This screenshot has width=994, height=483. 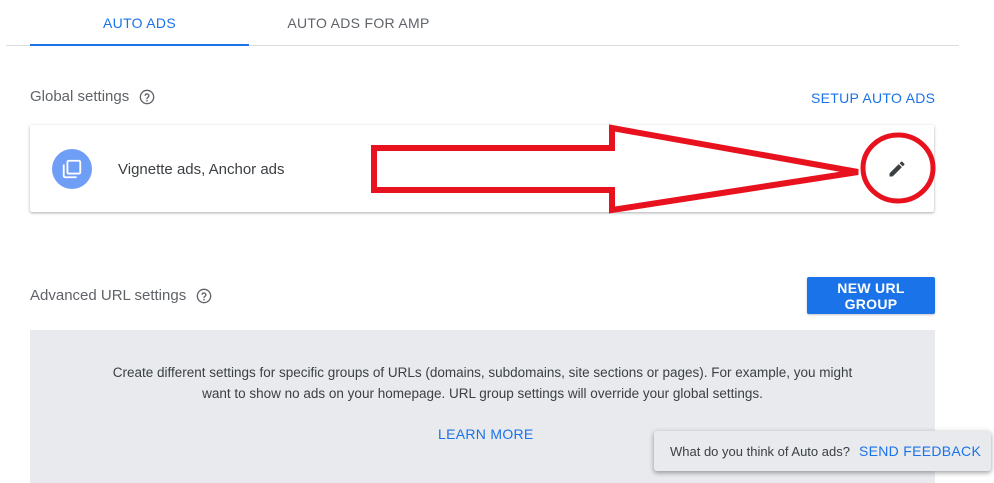 I want to click on new-url-group-button: NEW URL GROUP, so click(x=871, y=295).